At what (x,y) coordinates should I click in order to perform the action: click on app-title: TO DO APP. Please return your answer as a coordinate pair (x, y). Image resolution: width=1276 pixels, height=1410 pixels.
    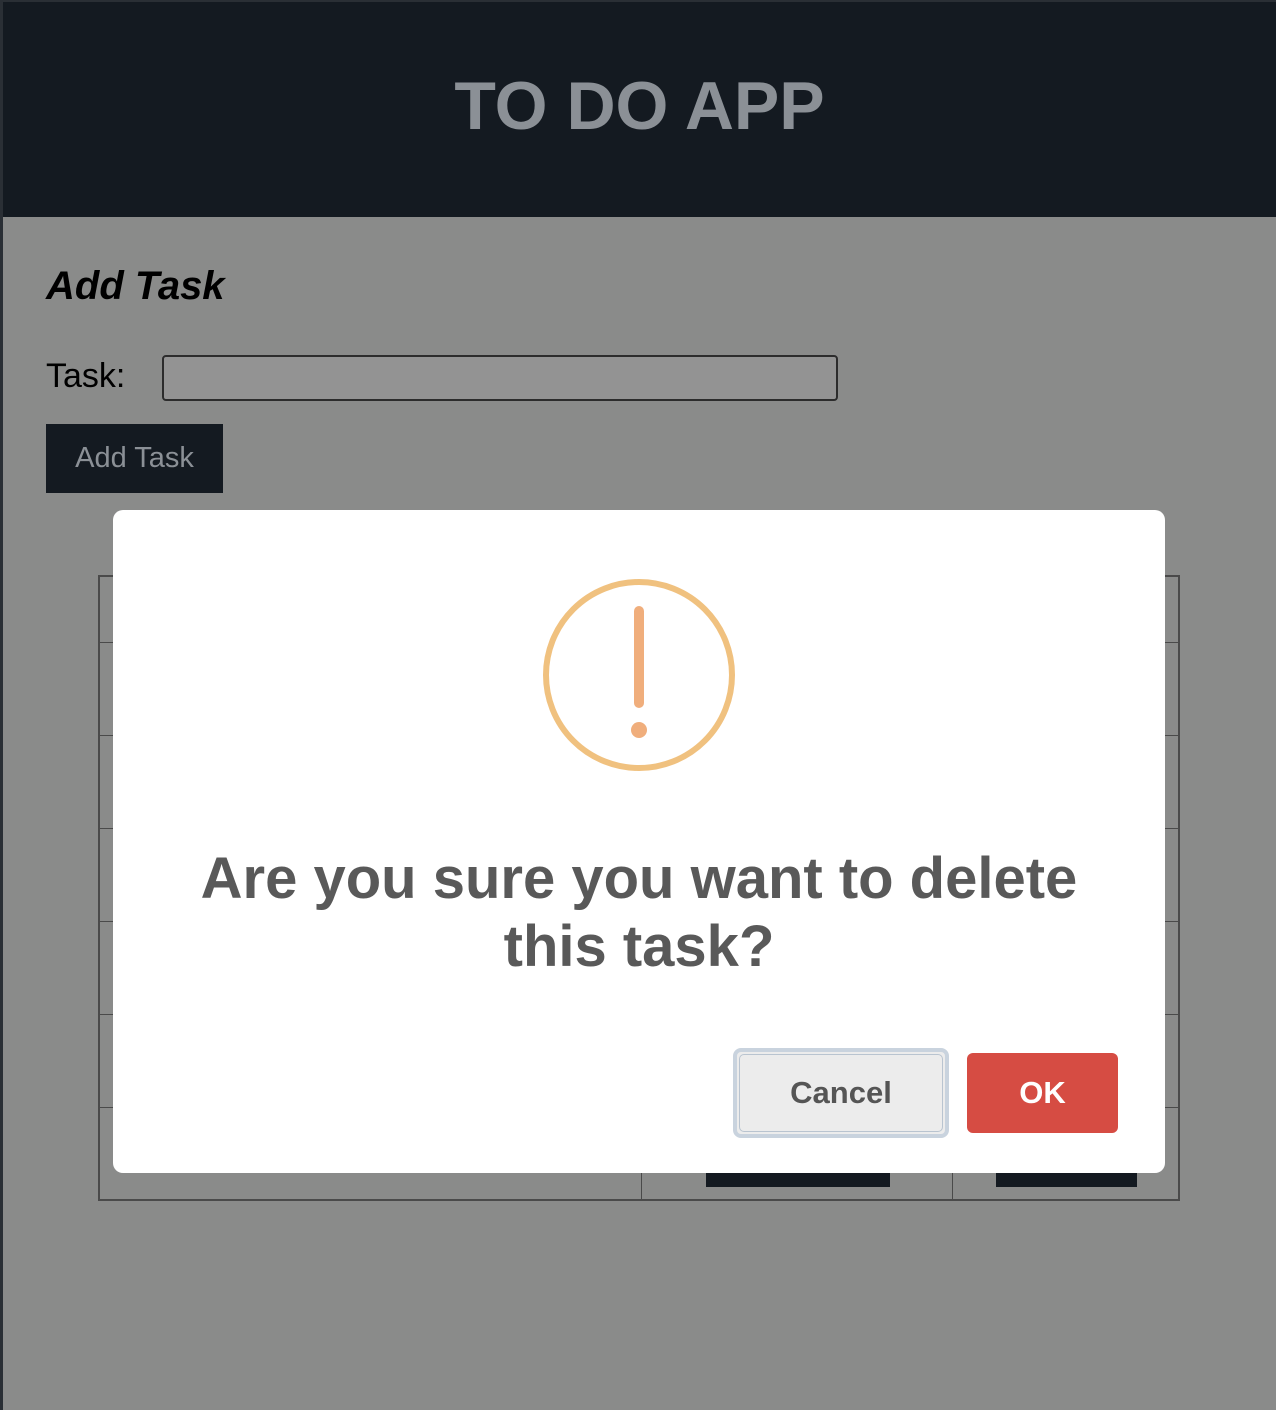
    Looking at the image, I should click on (639, 105).